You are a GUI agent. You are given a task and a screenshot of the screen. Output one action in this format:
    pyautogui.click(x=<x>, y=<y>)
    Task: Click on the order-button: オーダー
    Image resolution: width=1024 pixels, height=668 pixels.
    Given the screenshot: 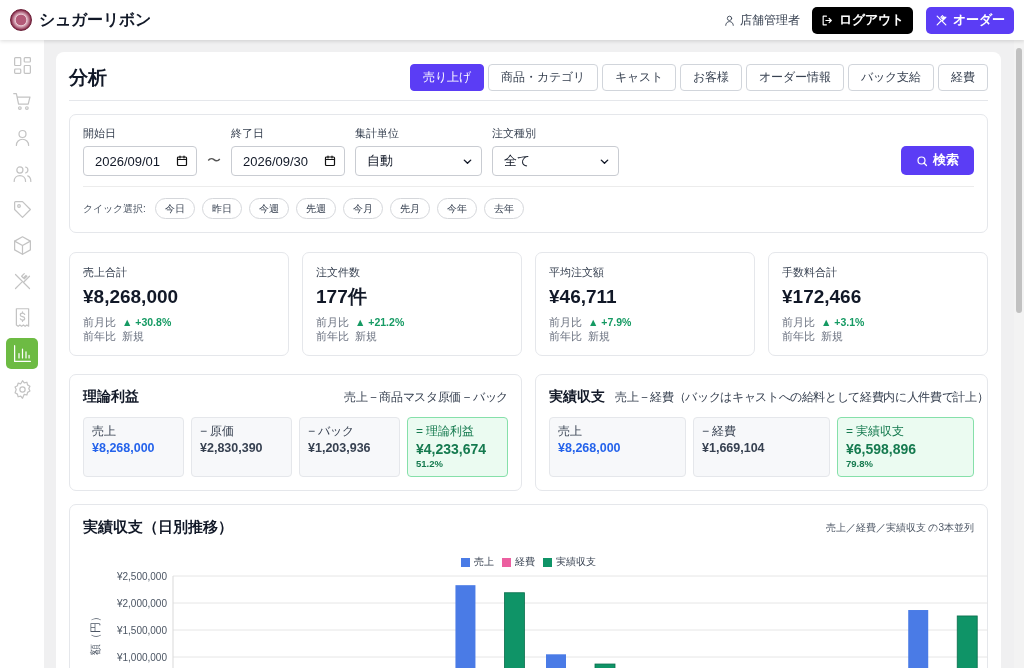 What is the action you would take?
    pyautogui.click(x=970, y=20)
    